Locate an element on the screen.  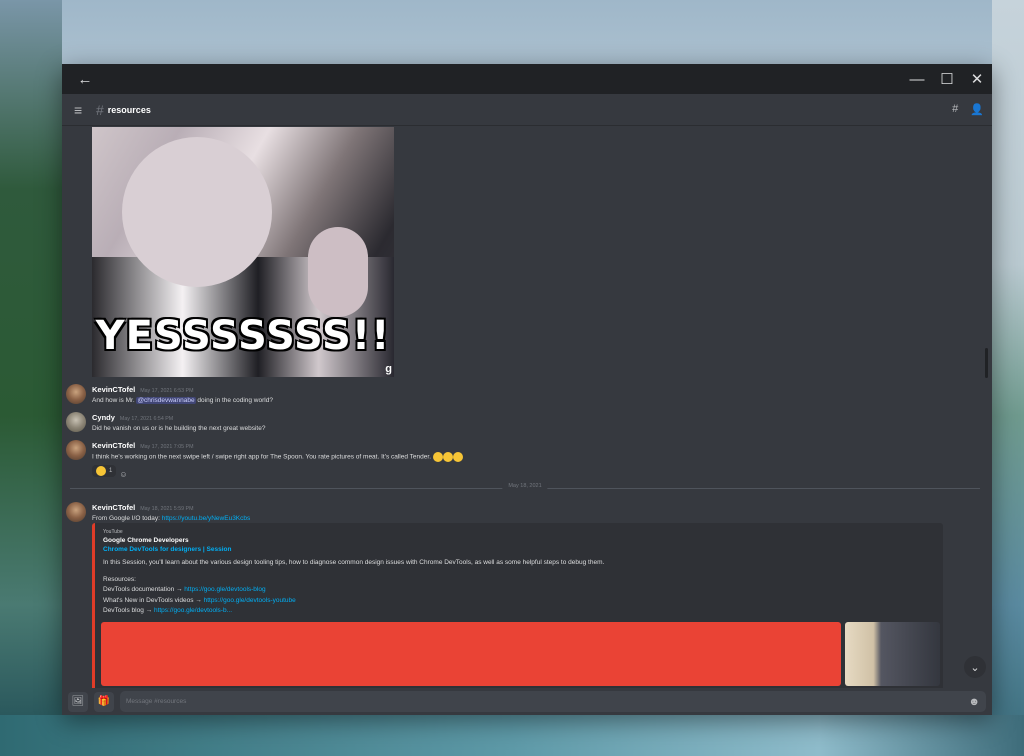
gift-icon: 🎁 is located at coordinates (104, 701).